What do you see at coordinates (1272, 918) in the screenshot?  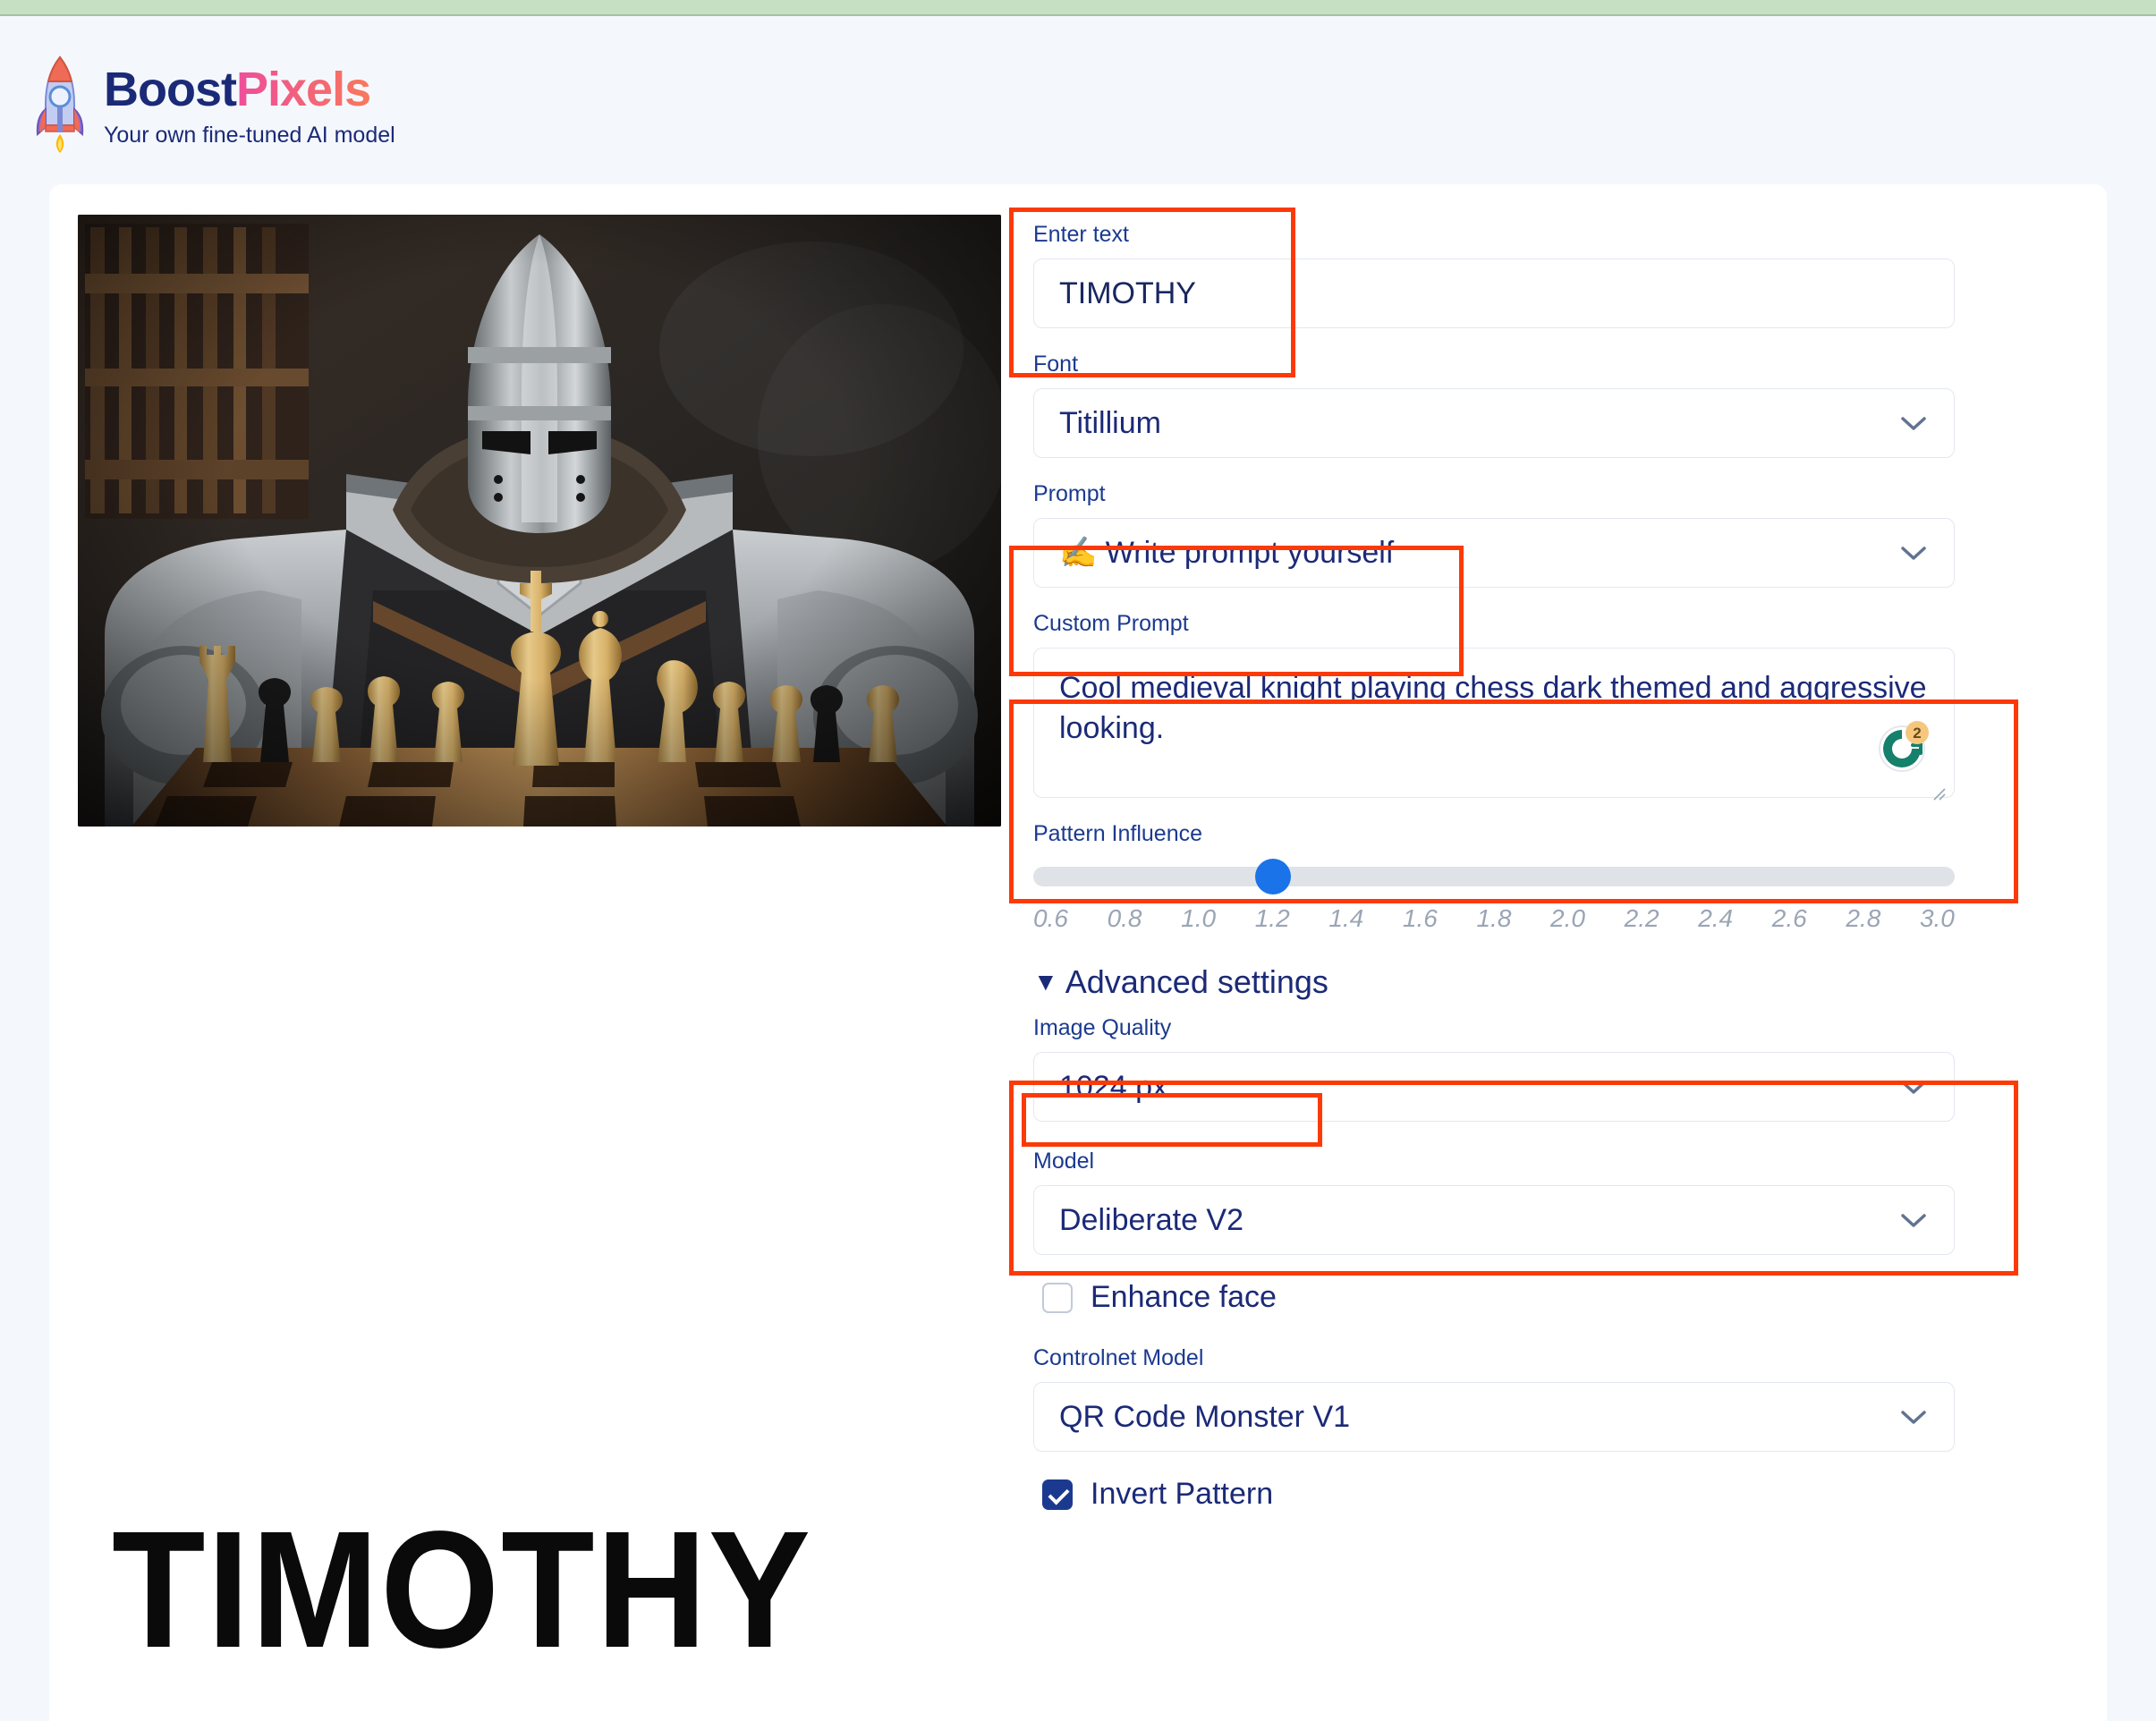 I see `pattern-influence-tick: 1.2` at bounding box center [1272, 918].